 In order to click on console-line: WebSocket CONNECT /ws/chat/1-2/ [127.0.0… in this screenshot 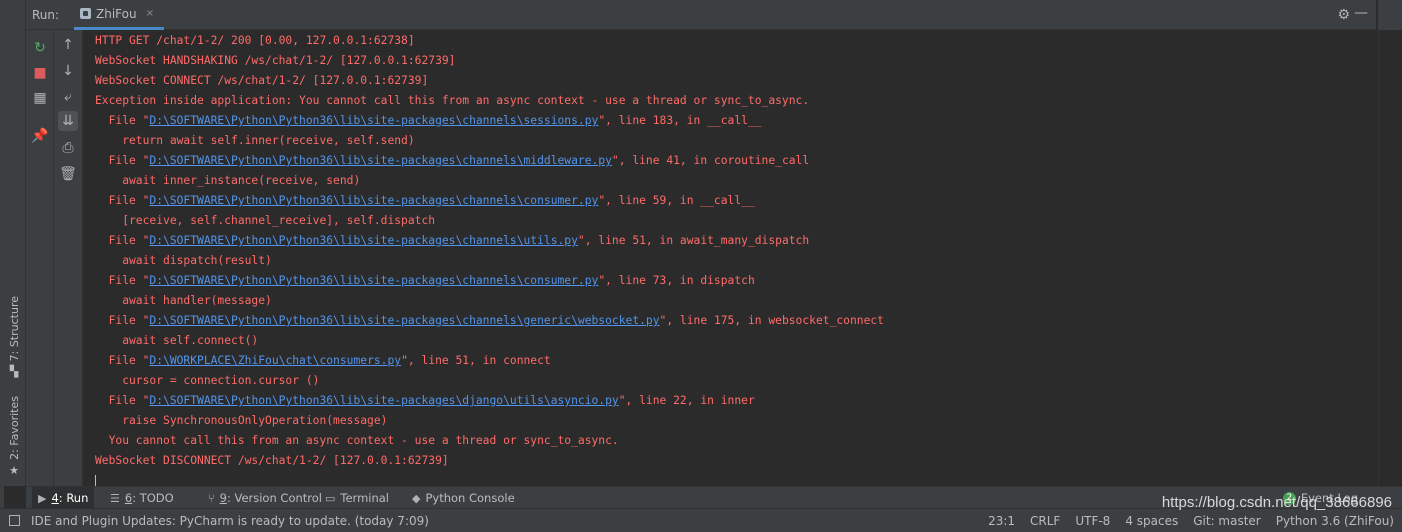, I will do `click(489, 81)`.